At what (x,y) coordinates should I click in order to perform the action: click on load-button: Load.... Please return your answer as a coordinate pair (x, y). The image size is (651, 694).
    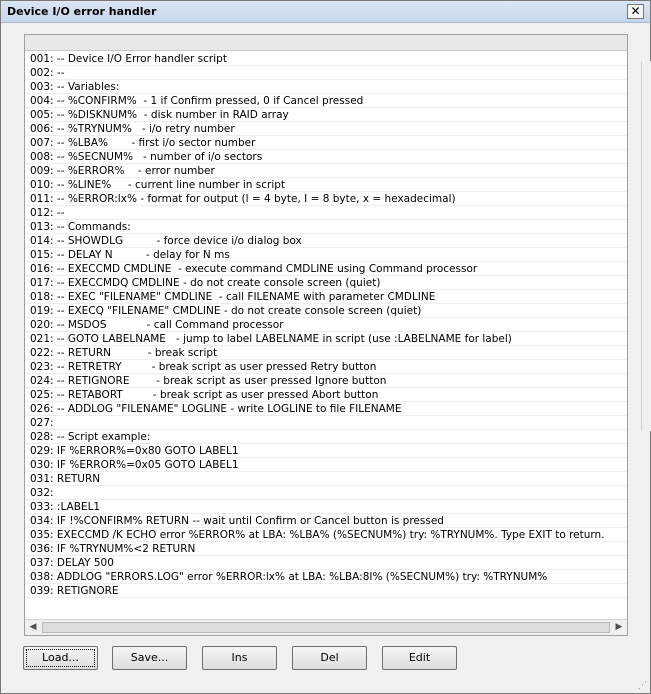
    Looking at the image, I should click on (60, 658).